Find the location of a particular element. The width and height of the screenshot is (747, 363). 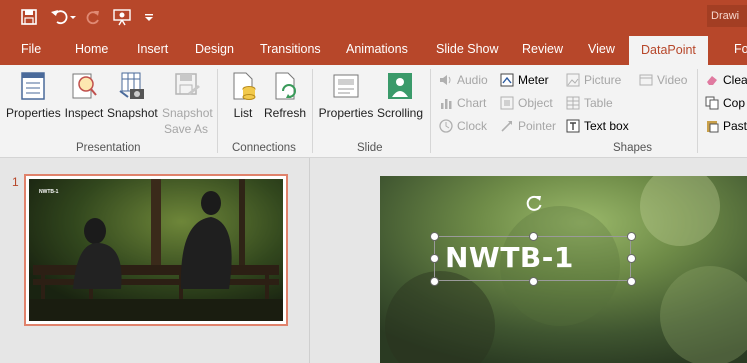

tab-datapoint: DataPoint is located at coordinates (668, 50).